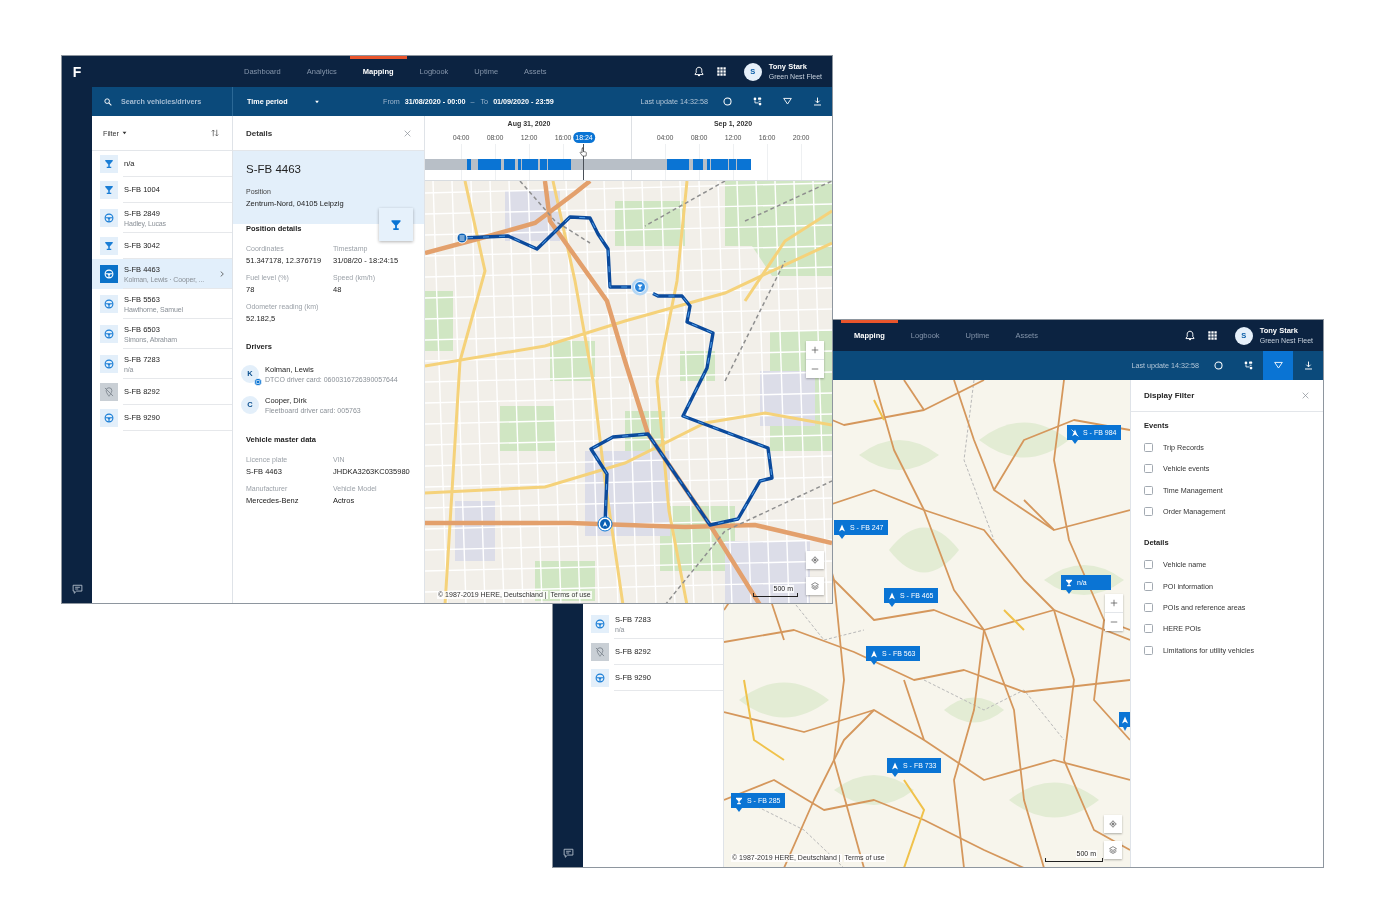 The width and height of the screenshot is (1384, 923). What do you see at coordinates (583, 152) in the screenshot?
I see `hand-cursor-icon` at bounding box center [583, 152].